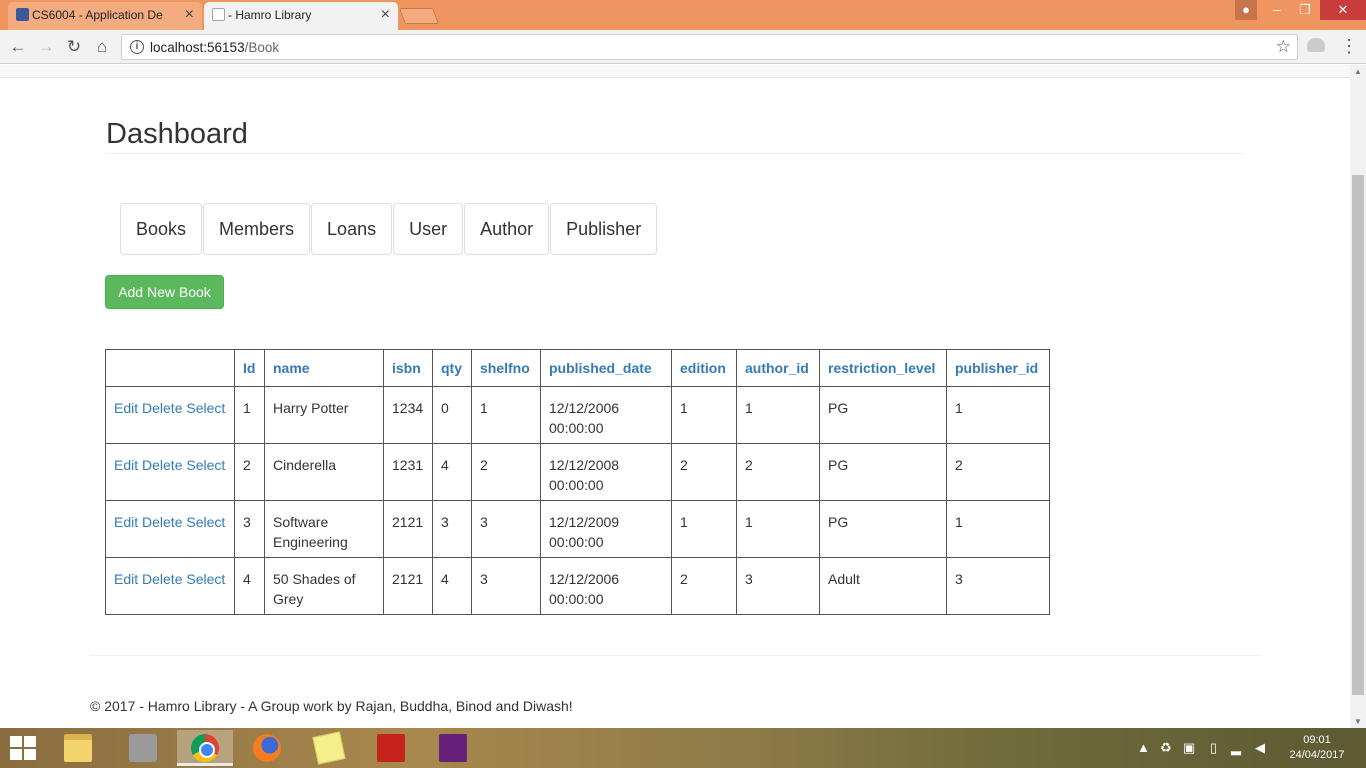 The height and width of the screenshot is (768, 1366). What do you see at coordinates (506, 472) in the screenshot?
I see `cell-shelfno: 2` at bounding box center [506, 472].